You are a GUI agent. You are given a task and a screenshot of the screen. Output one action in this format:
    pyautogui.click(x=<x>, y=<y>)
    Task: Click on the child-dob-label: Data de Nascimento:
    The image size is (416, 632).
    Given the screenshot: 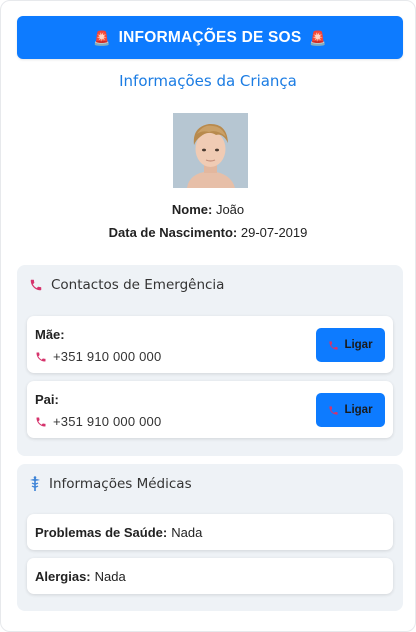 What is the action you would take?
    pyautogui.click(x=173, y=232)
    